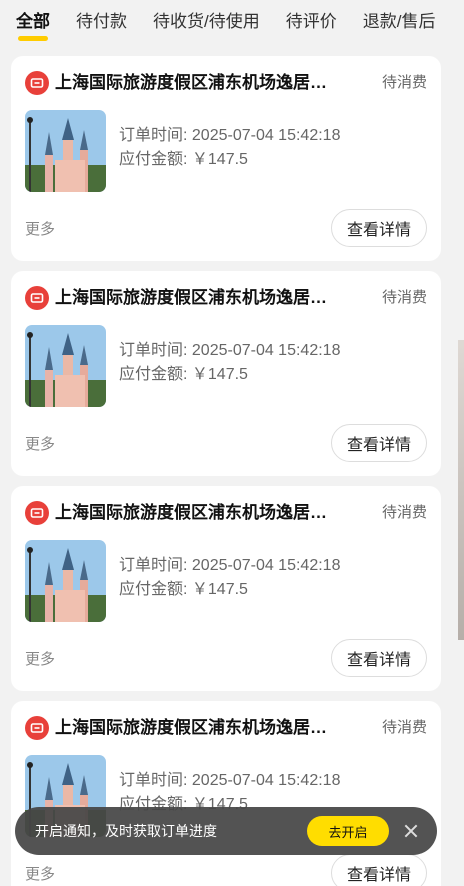 The width and height of the screenshot is (464, 886). Describe the element at coordinates (461, 490) in the screenshot. I see `background-edge` at that location.